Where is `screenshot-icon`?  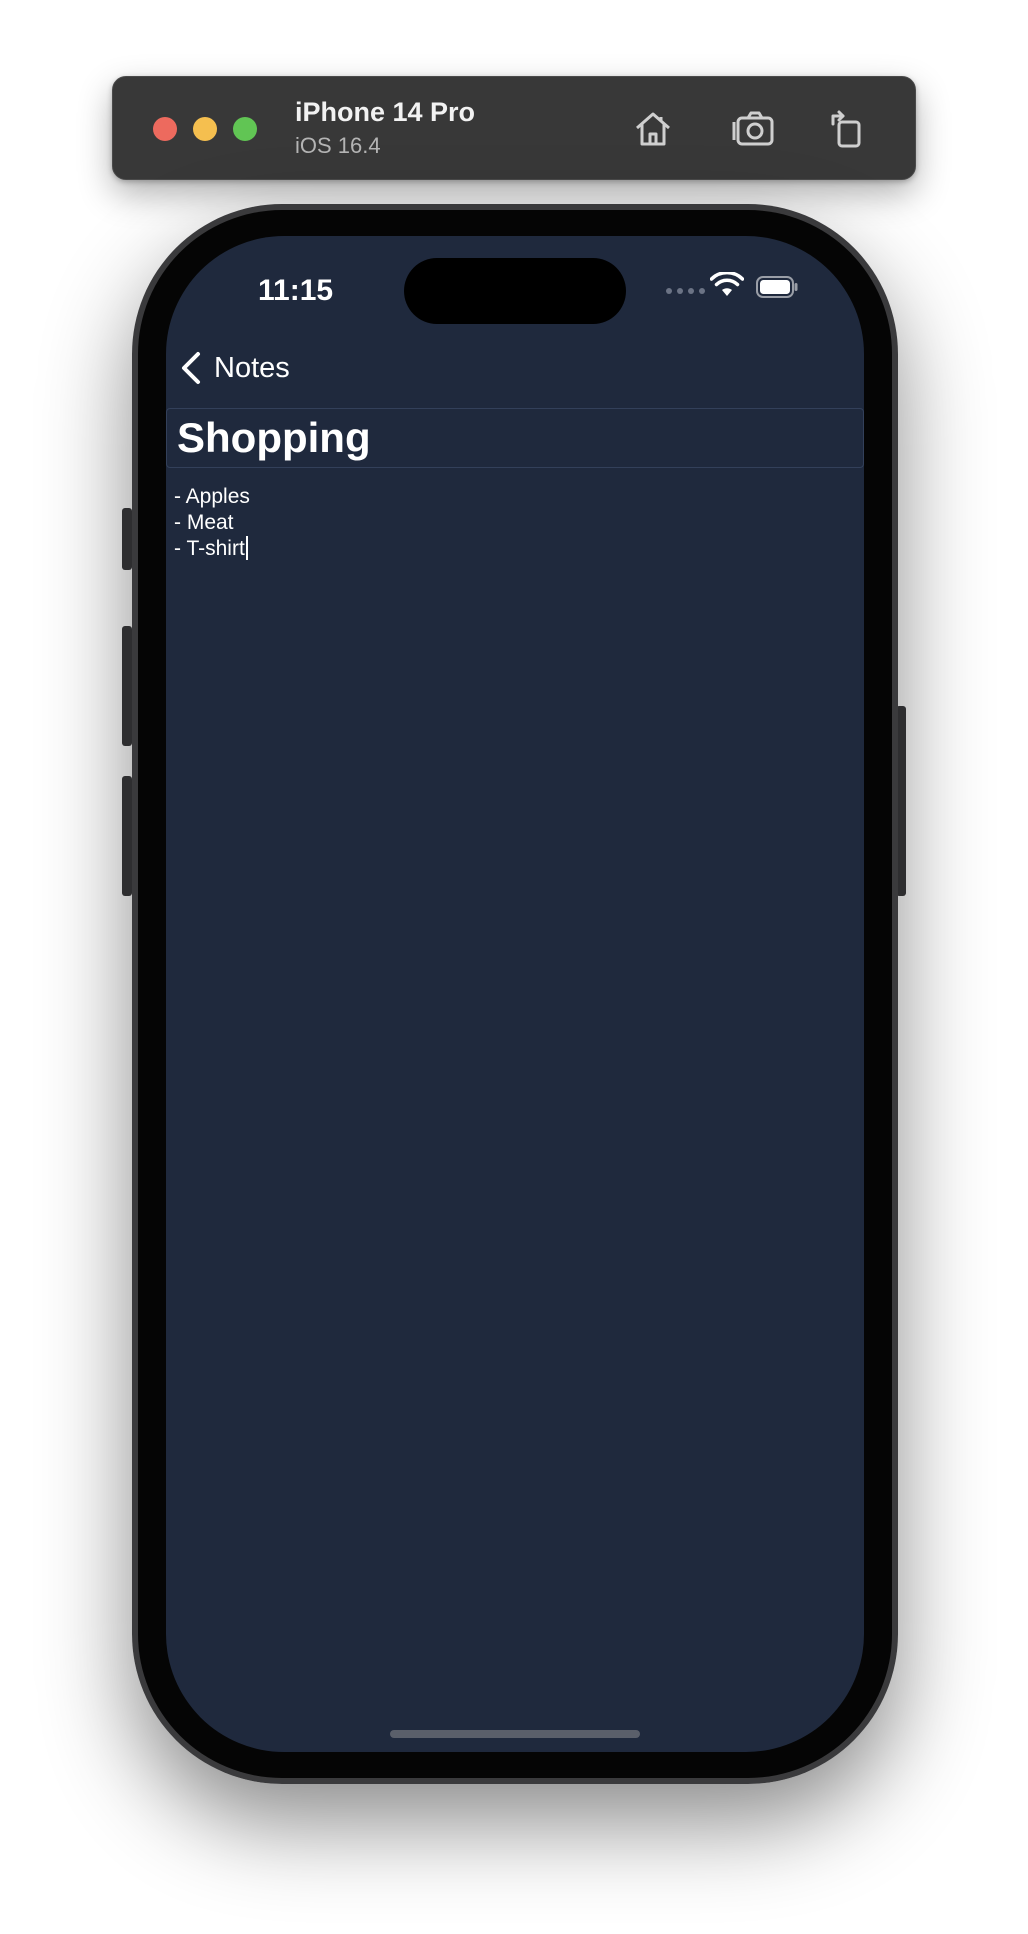 screenshot-icon is located at coordinates (753, 129).